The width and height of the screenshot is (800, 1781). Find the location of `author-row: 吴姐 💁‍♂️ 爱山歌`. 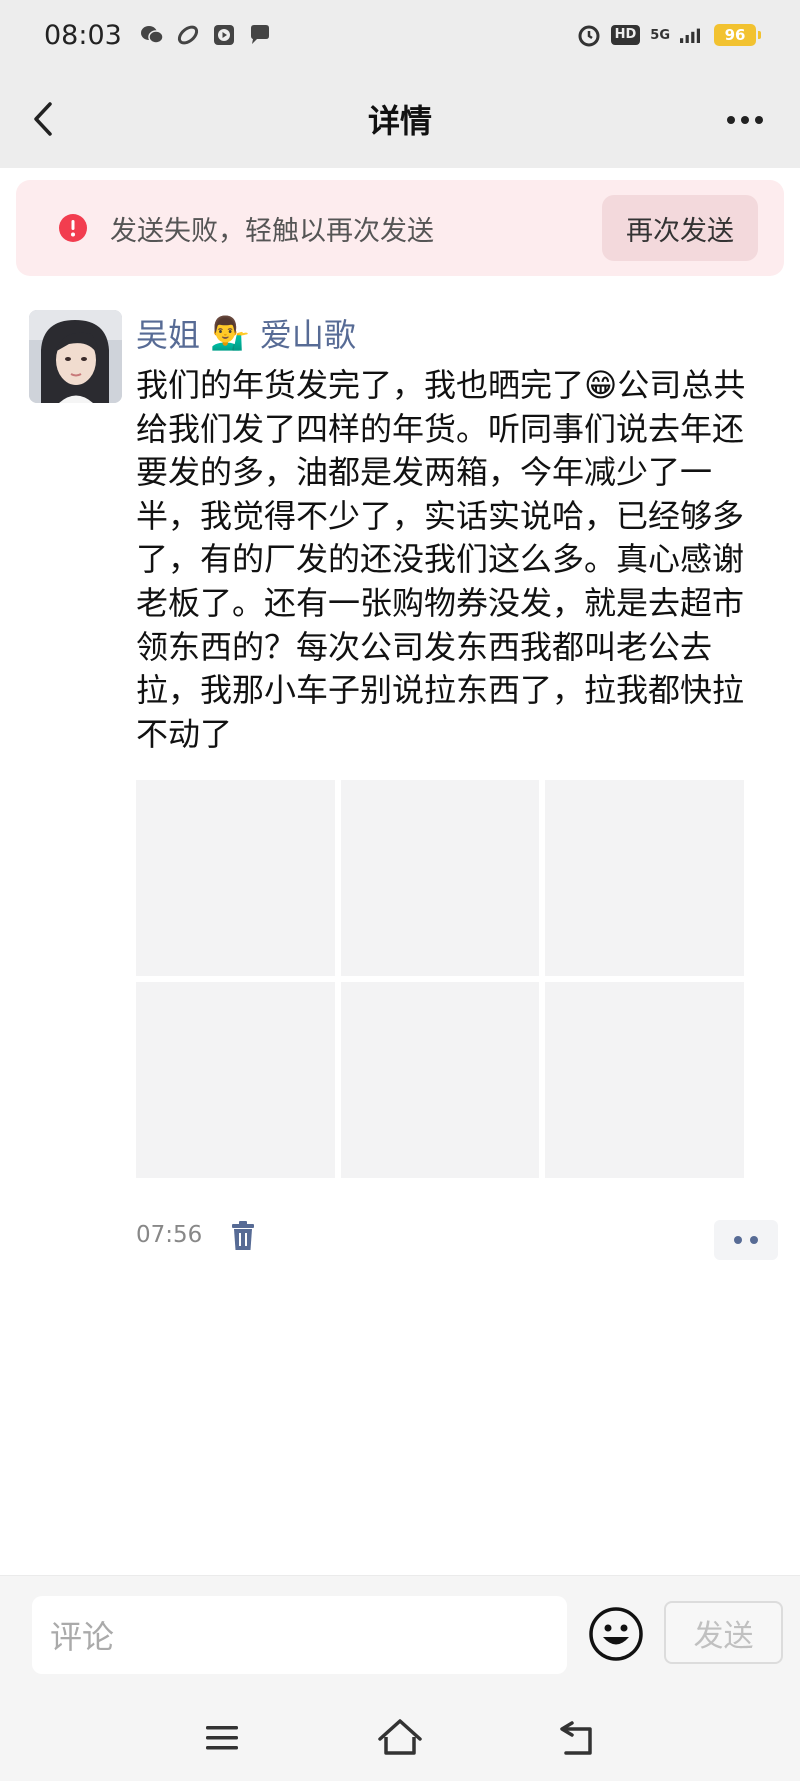

author-row: 吴姐 💁‍♂️ 爱山歌 is located at coordinates (246, 333).